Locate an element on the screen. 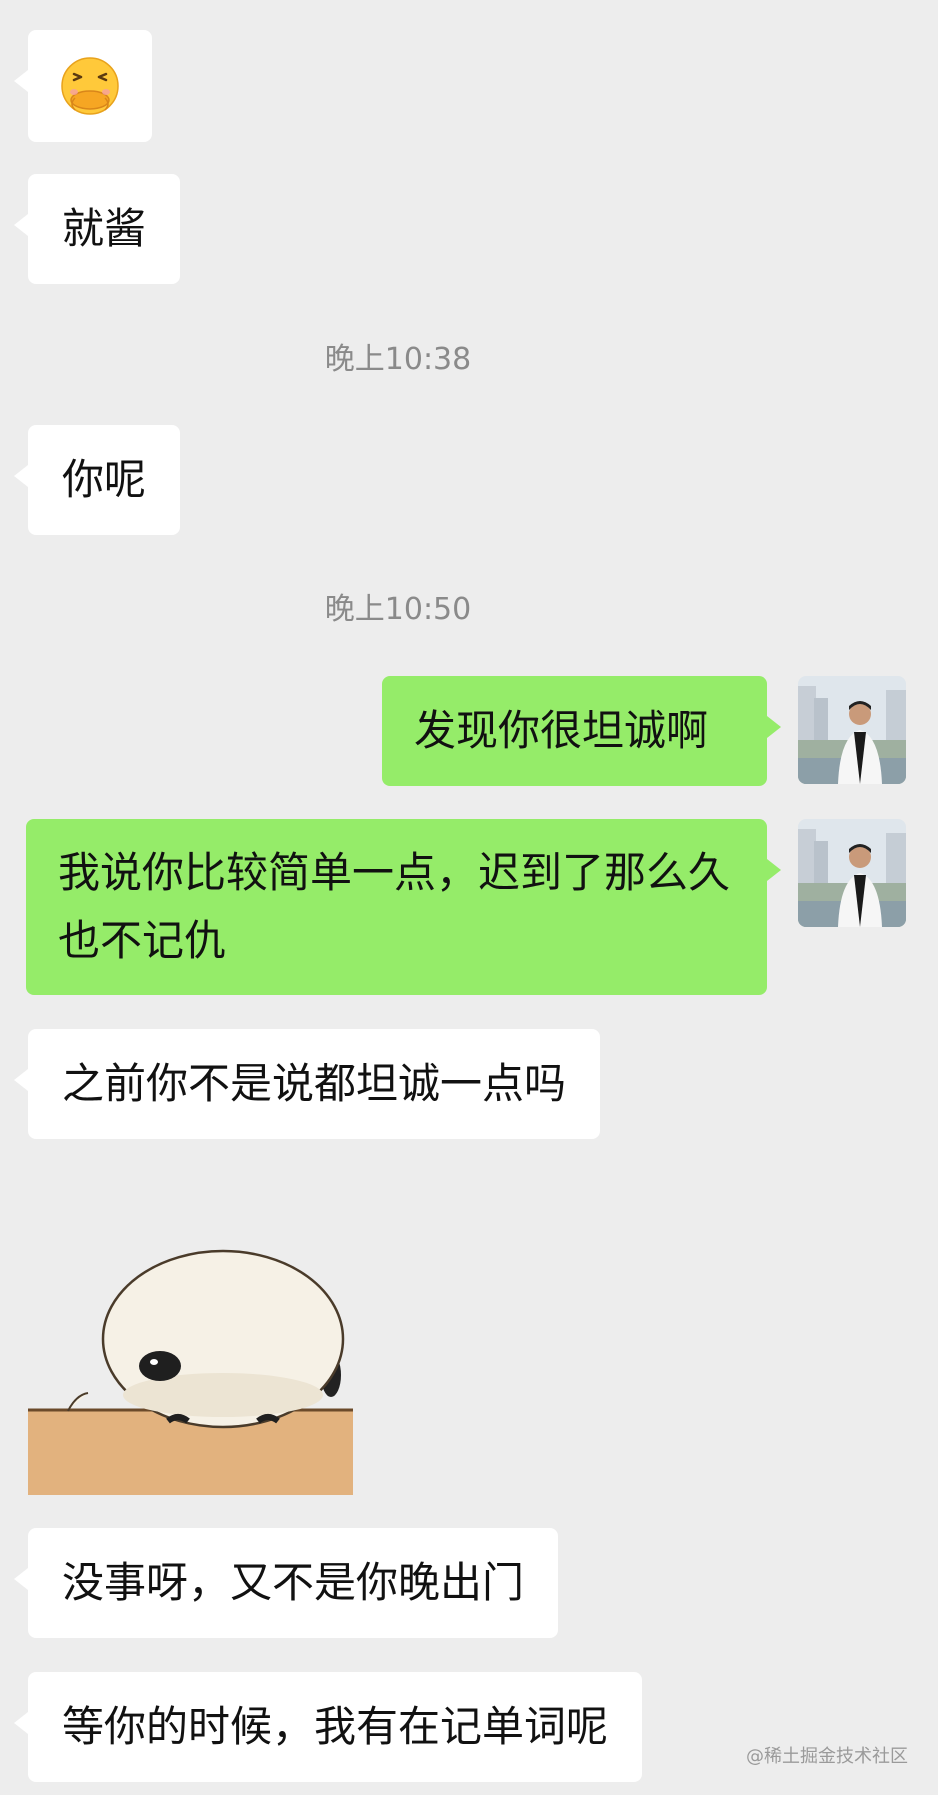  message-bubble: 你呢 is located at coordinates (97, 480).